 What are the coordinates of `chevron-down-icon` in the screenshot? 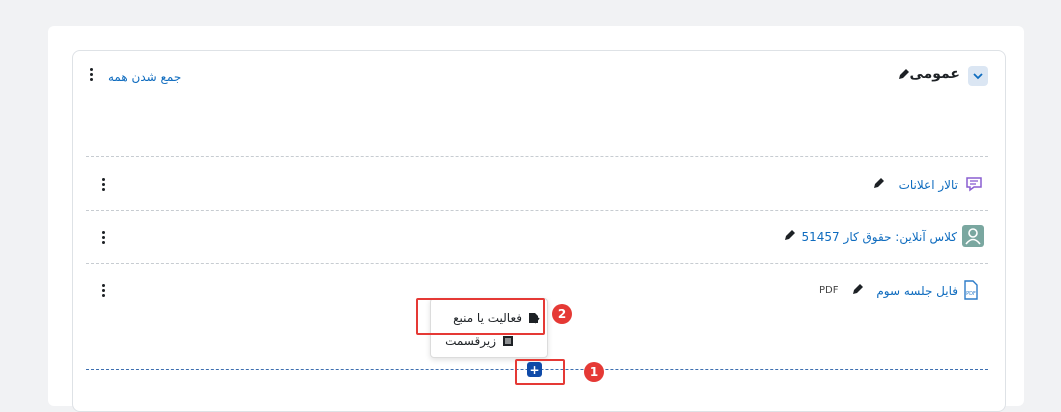 It's located at (978, 76).